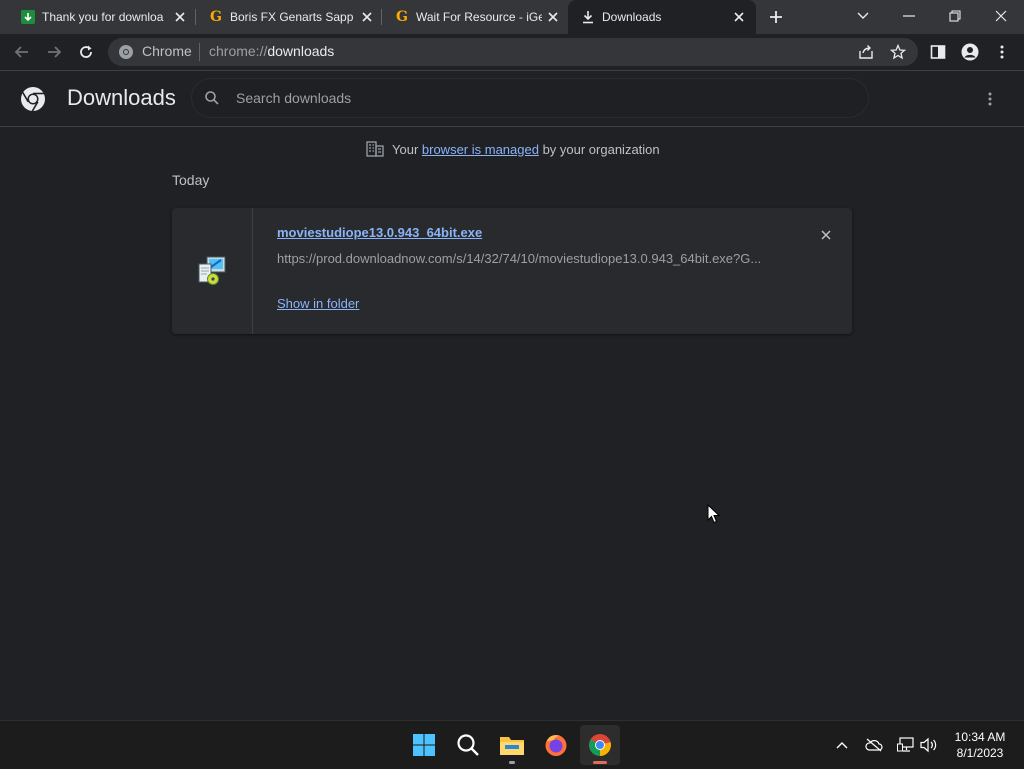  I want to click on windows-taskbar: 10:34 AM 8/1/2023, so click(512, 744).